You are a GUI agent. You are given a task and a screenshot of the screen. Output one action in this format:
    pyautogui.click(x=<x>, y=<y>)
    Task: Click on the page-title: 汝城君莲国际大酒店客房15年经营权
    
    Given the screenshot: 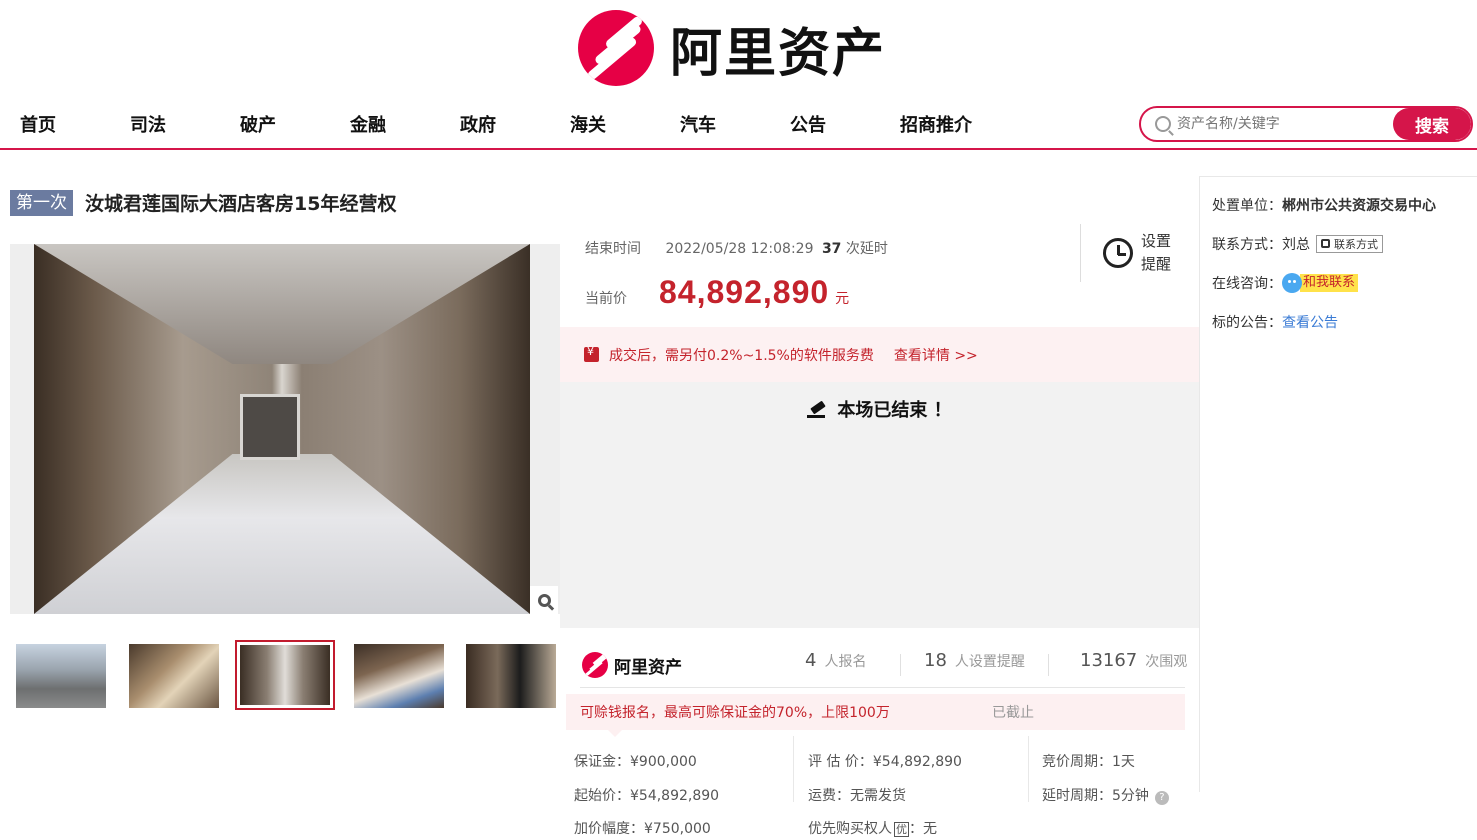 What is the action you would take?
    pyautogui.click(x=241, y=204)
    